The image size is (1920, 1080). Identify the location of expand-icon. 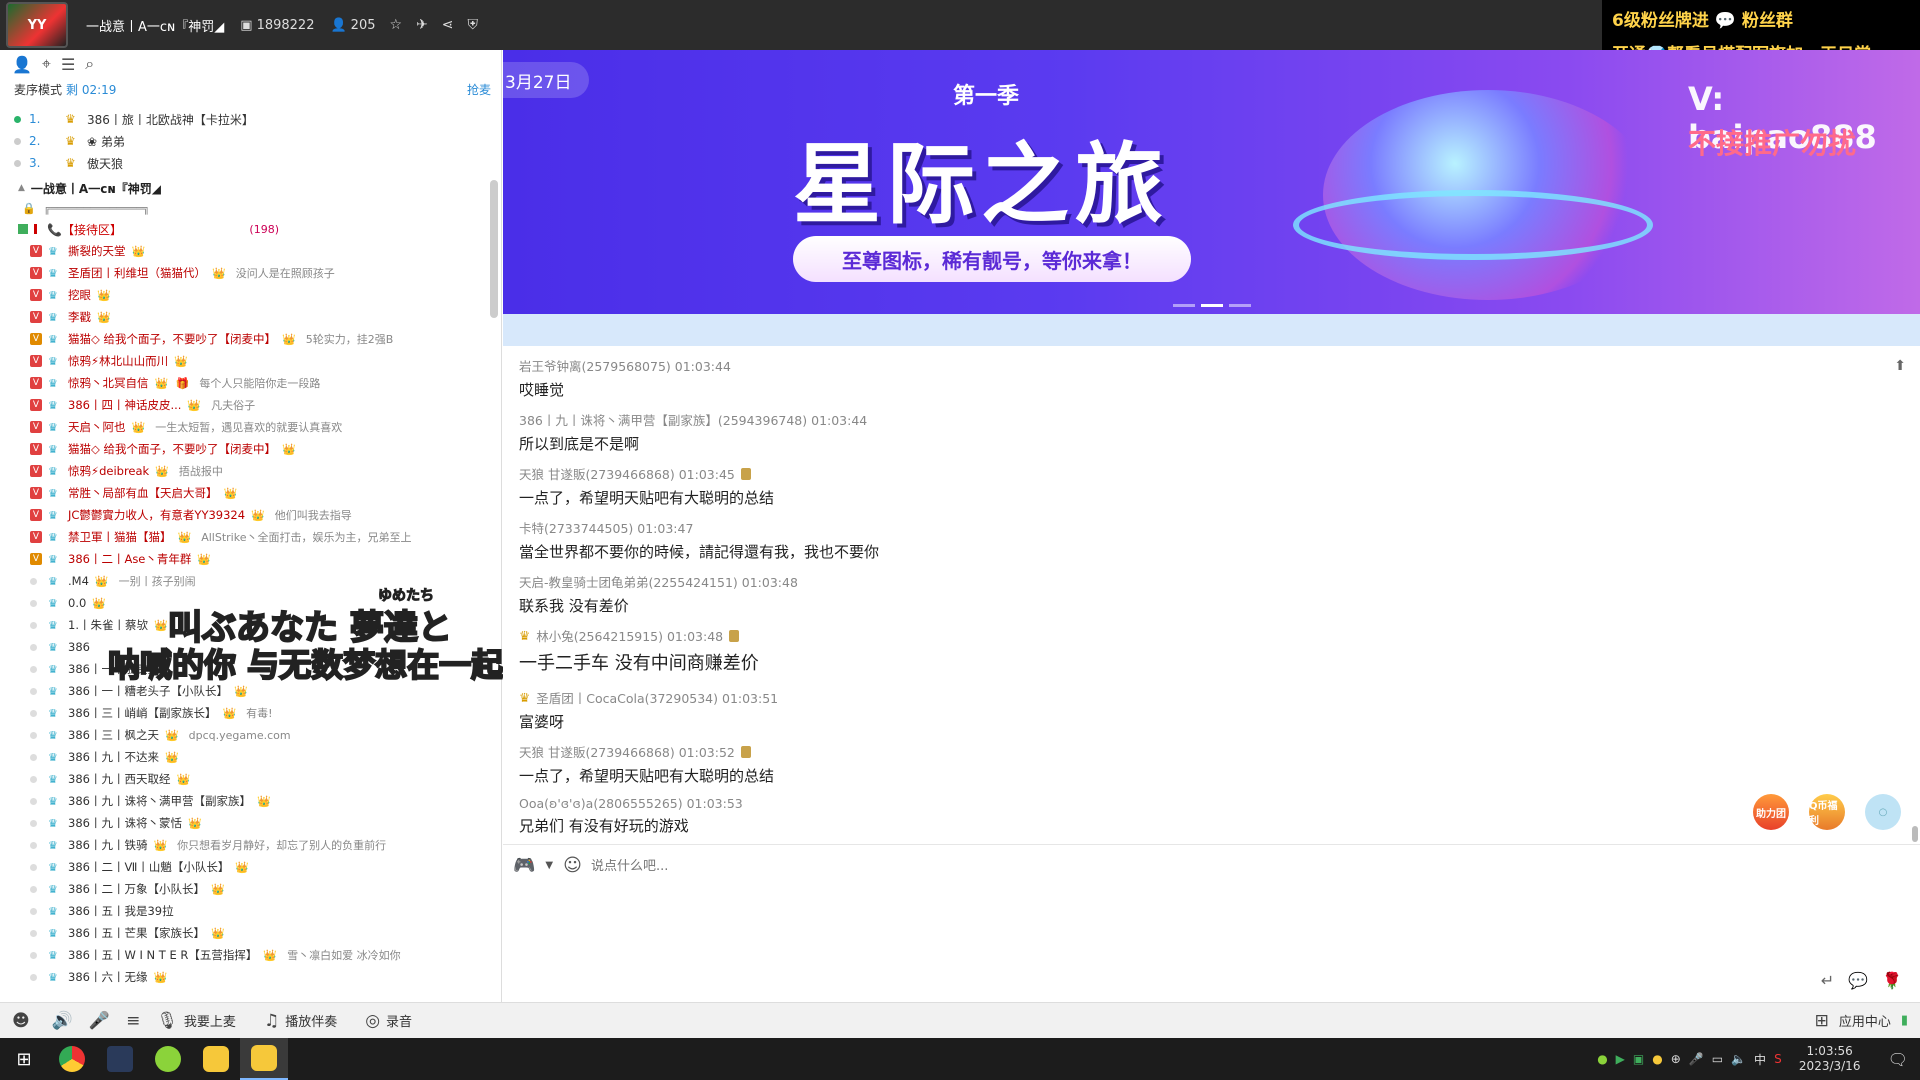
(23, 229).